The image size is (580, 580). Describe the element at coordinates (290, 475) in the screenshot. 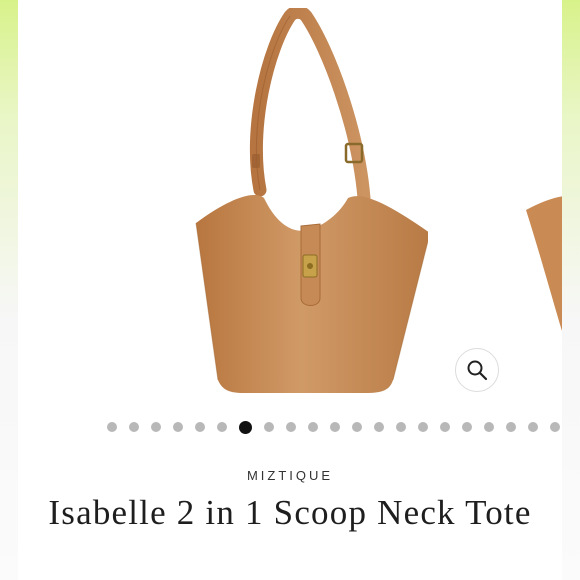

I see `product-brand: MIZTIQUE` at that location.